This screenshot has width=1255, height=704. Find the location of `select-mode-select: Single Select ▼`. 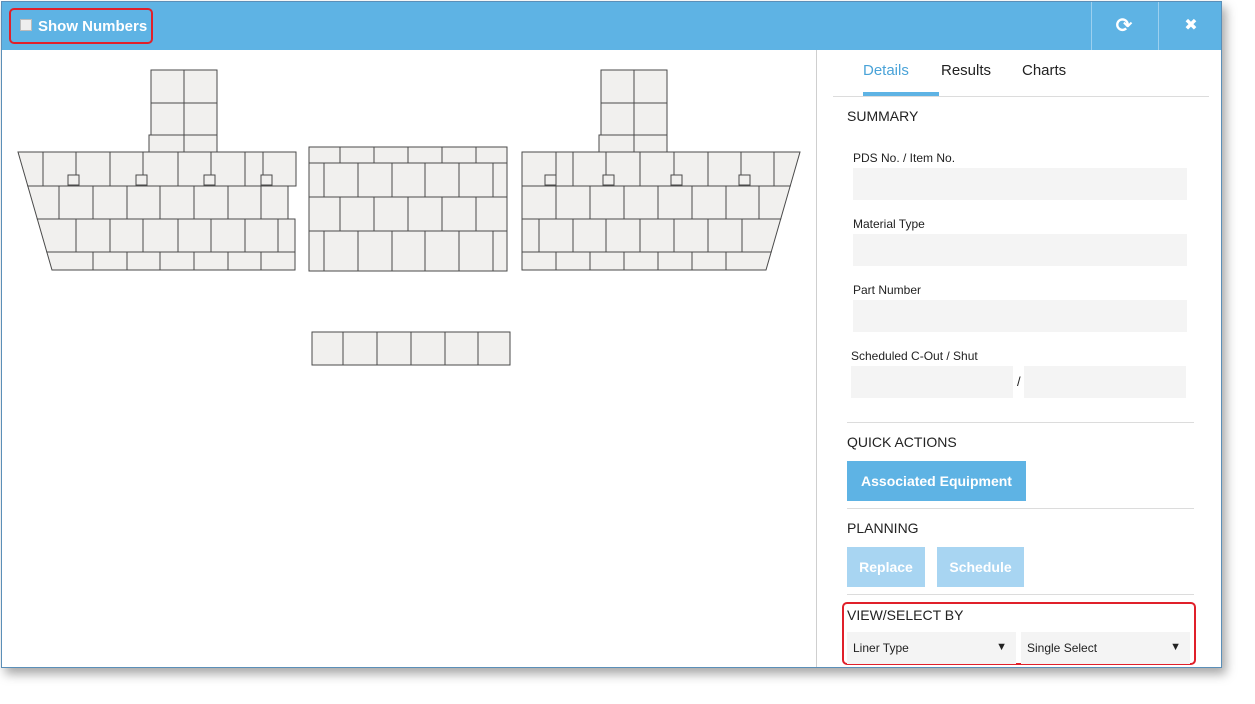

select-mode-select: Single Select ▼ is located at coordinates (1105, 648).